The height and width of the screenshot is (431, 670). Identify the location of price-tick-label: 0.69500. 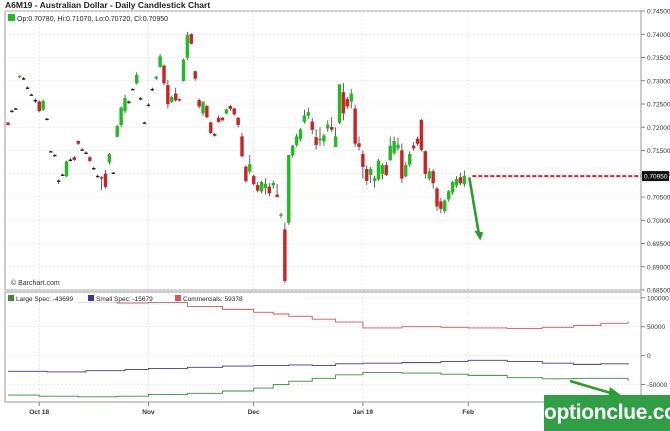
(658, 244).